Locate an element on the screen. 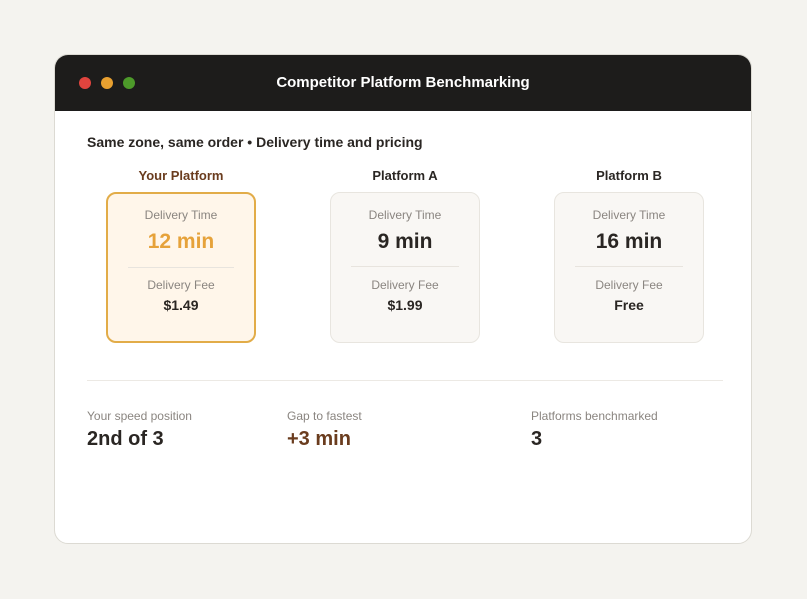 The width and height of the screenshot is (807, 599). stat-label: Platforms benchmarked is located at coordinates (594, 416).